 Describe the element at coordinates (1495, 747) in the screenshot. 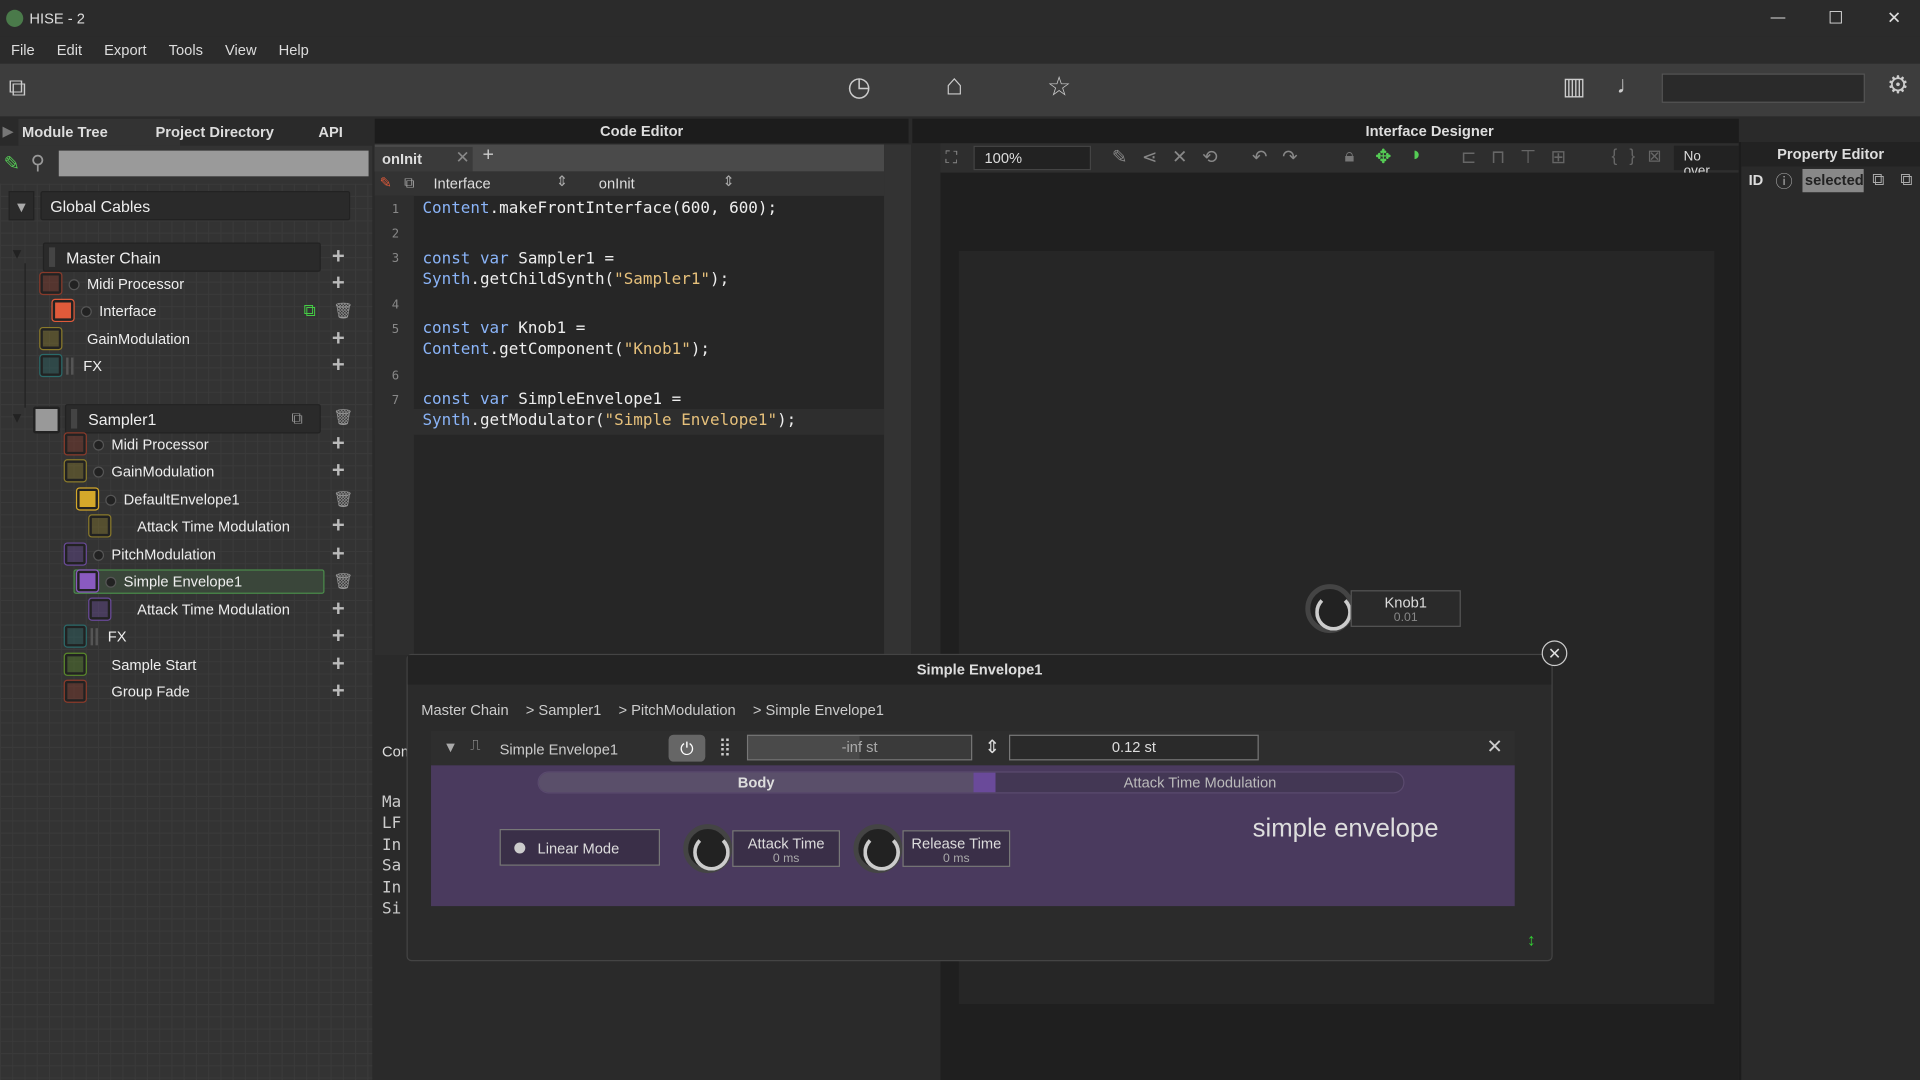

I see `close-module-icon: ✕` at that location.